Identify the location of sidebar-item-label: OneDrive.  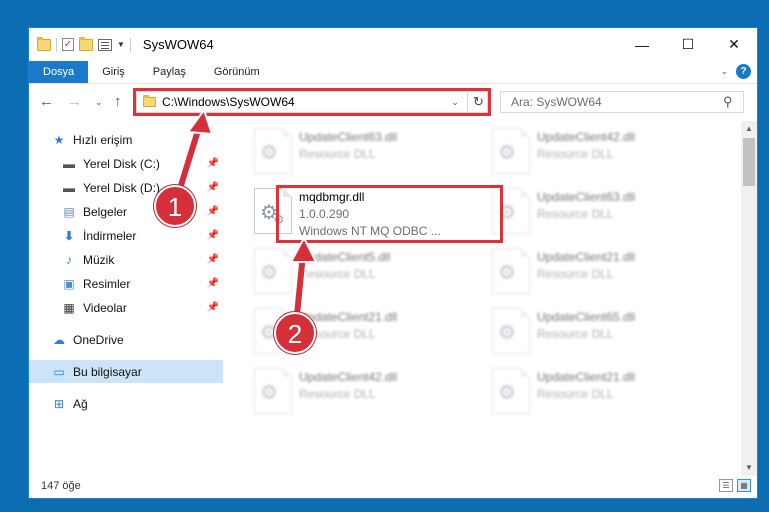
(98, 339).